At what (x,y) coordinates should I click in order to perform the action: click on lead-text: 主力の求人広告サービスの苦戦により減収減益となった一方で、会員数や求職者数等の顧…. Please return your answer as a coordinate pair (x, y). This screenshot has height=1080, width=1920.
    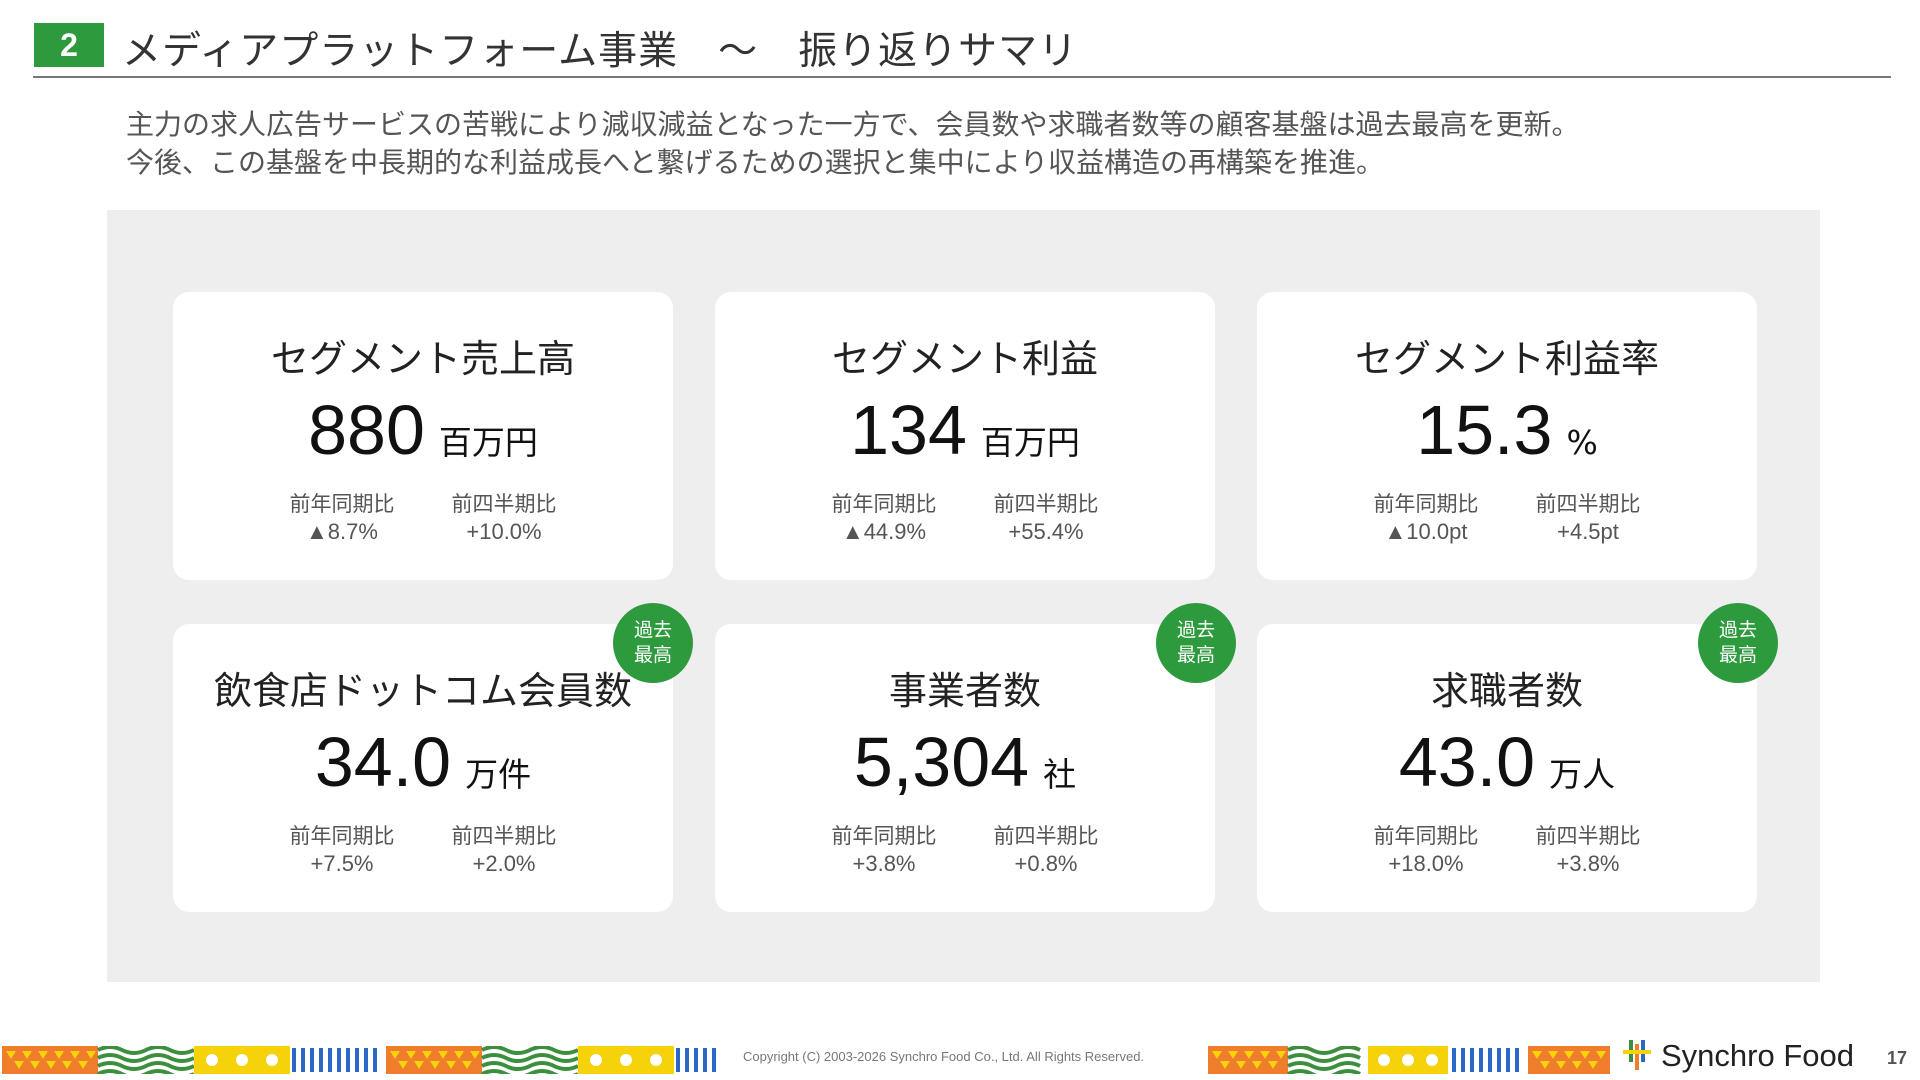
    Looking at the image, I should click on (853, 144).